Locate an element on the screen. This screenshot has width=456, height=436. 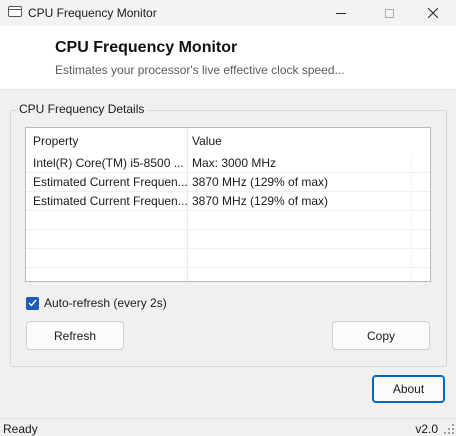
groupbox-label: CPU Frequency Details is located at coordinates (82, 109).